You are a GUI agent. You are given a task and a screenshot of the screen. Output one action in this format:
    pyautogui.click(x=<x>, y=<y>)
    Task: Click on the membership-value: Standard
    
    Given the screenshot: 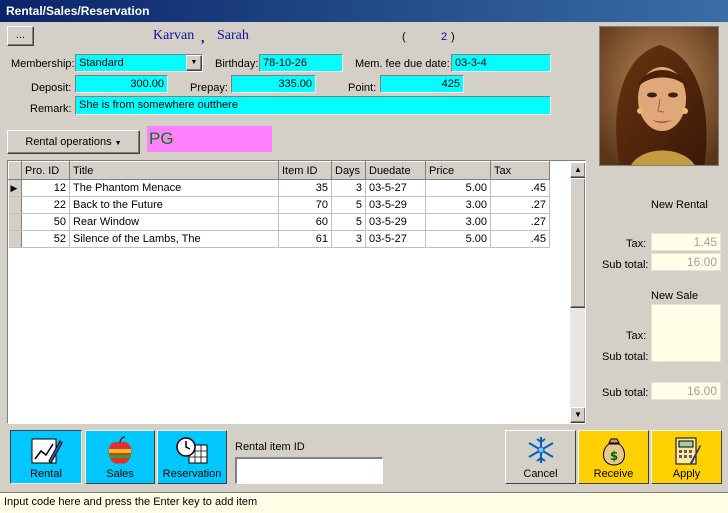 What is the action you would take?
    pyautogui.click(x=101, y=63)
    